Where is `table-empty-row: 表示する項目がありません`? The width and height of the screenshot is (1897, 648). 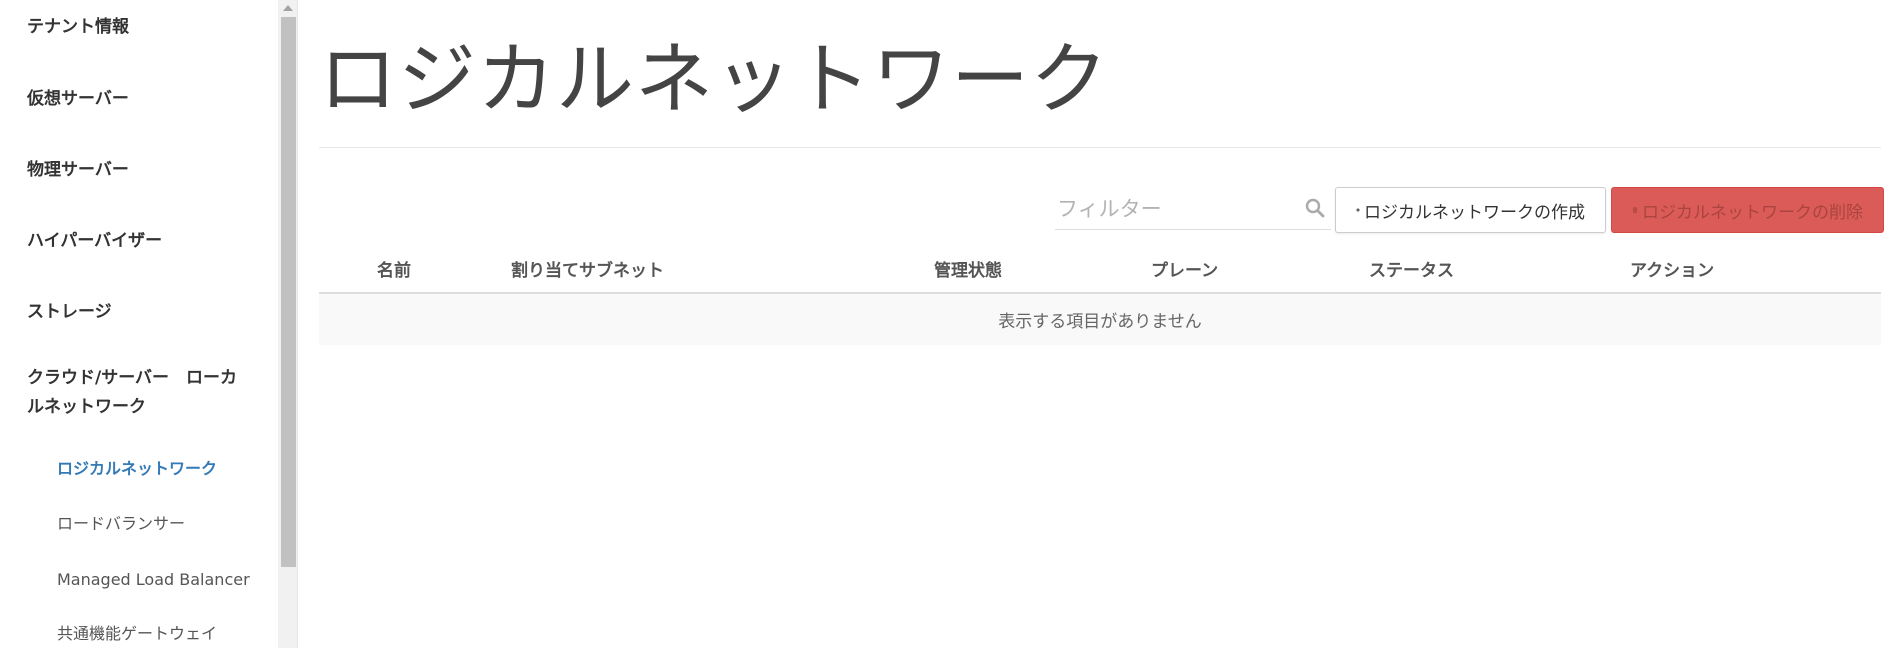
table-empty-row: 表示する項目がありません is located at coordinates (1100, 319).